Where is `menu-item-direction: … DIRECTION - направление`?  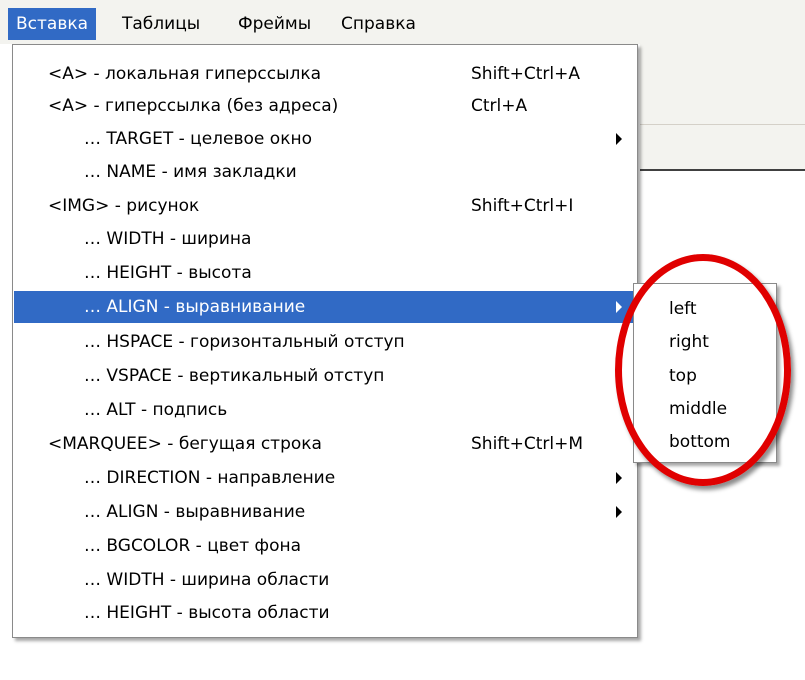 menu-item-direction: … DIRECTION - направление is located at coordinates (325, 478).